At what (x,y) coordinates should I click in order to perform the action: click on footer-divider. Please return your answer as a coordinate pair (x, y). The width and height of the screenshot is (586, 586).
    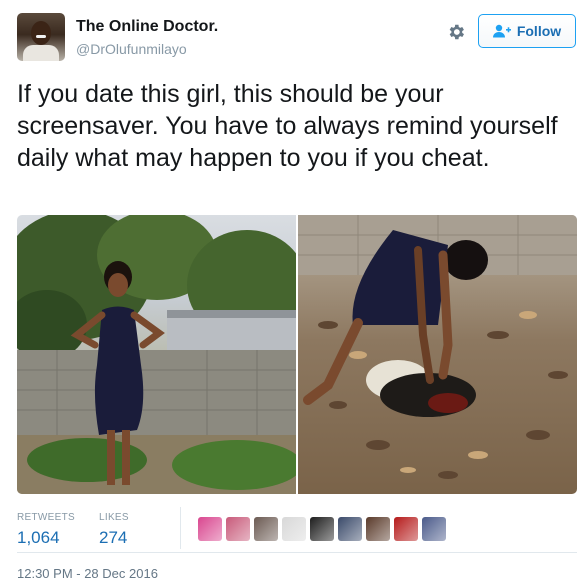
    Looking at the image, I should click on (297, 552).